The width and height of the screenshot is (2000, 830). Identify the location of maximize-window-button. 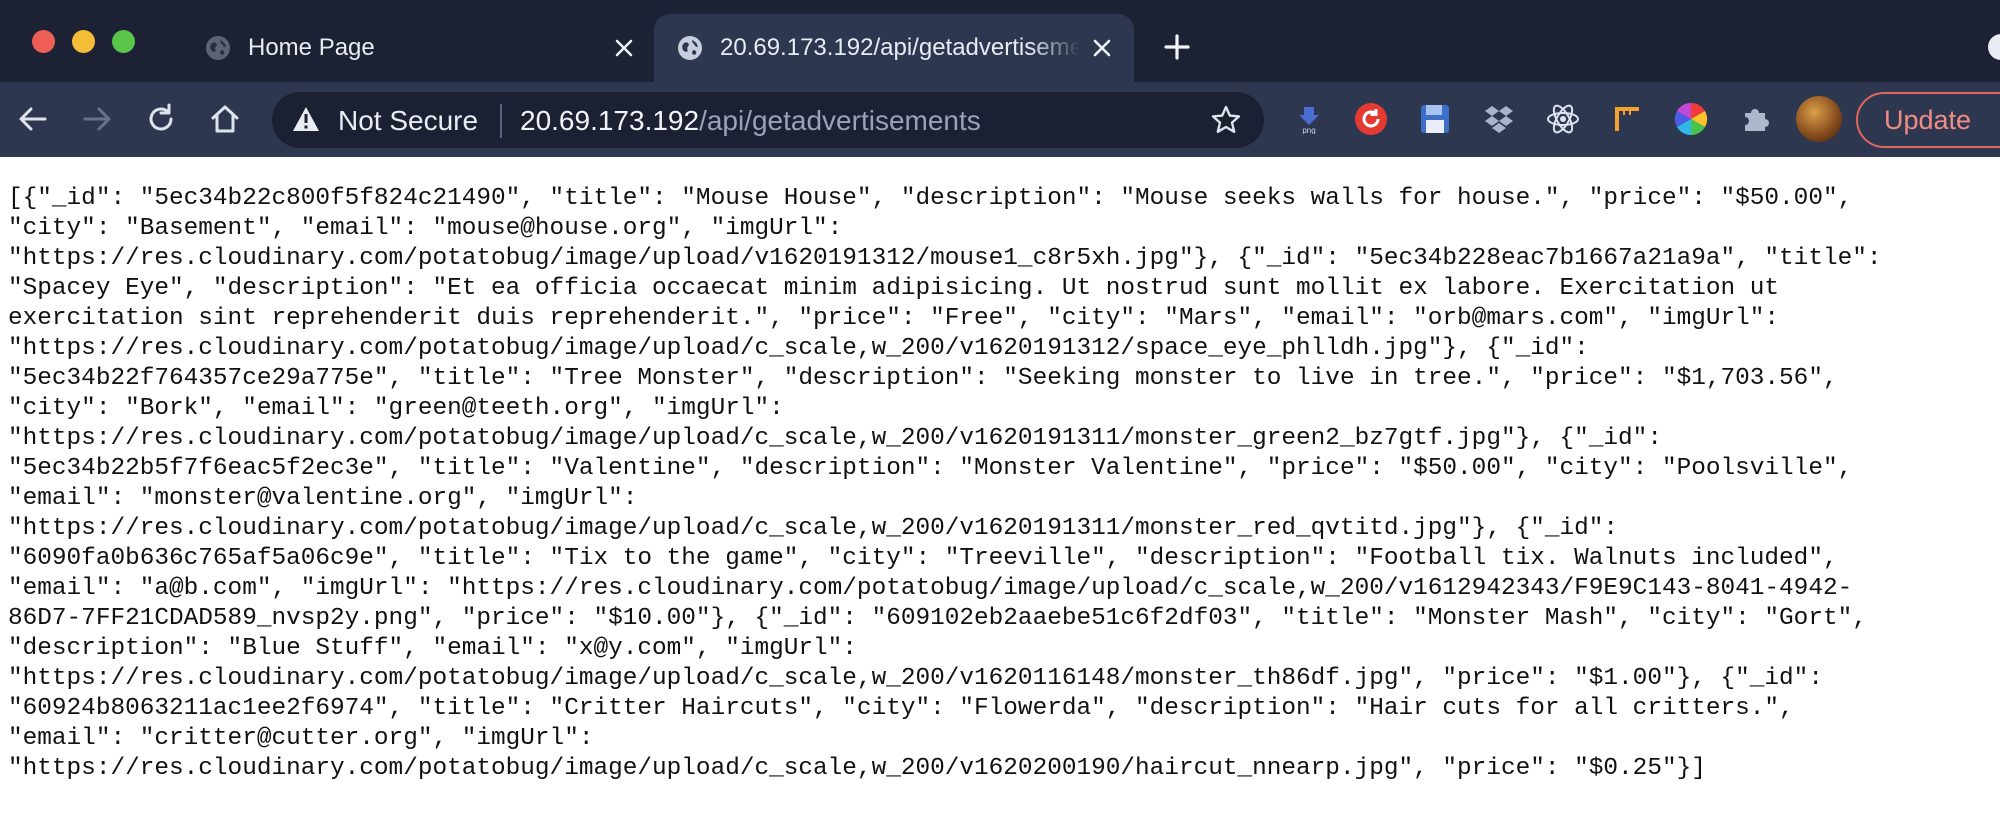
(123, 41).